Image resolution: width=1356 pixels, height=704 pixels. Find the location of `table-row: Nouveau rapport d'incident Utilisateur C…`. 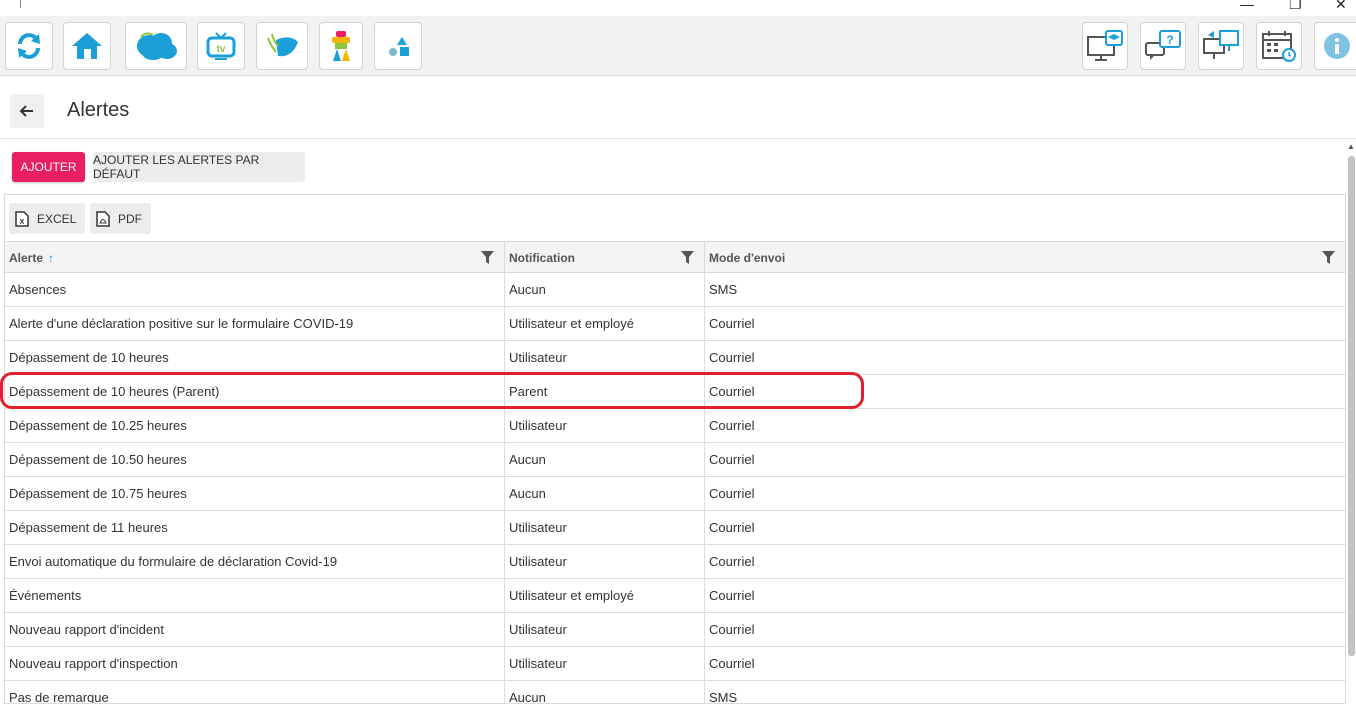

table-row: Nouveau rapport d'incident Utilisateur C… is located at coordinates (675, 630).